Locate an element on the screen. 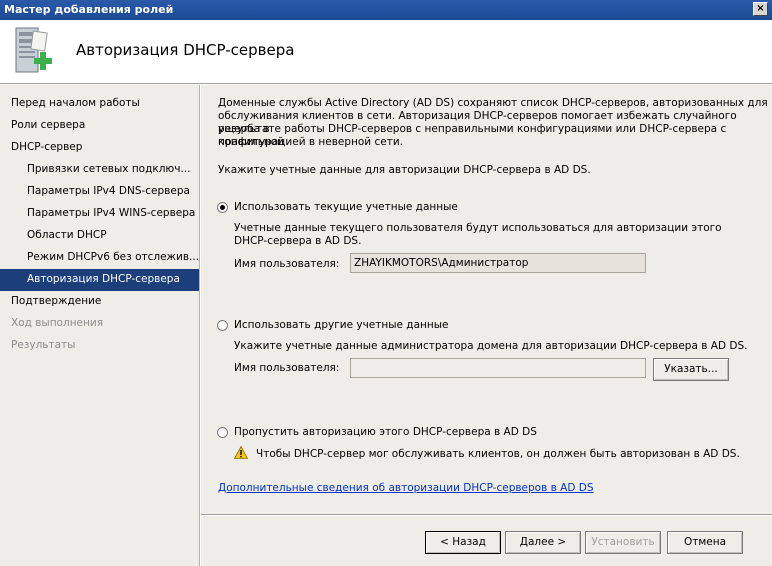  step-ipv4-wins: Параметры IPv4 WINS-сервера is located at coordinates (99, 214).